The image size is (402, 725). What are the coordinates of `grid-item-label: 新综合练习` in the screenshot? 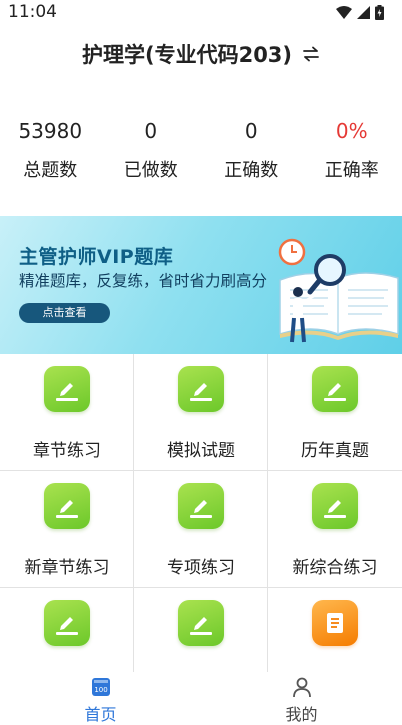 It's located at (335, 568).